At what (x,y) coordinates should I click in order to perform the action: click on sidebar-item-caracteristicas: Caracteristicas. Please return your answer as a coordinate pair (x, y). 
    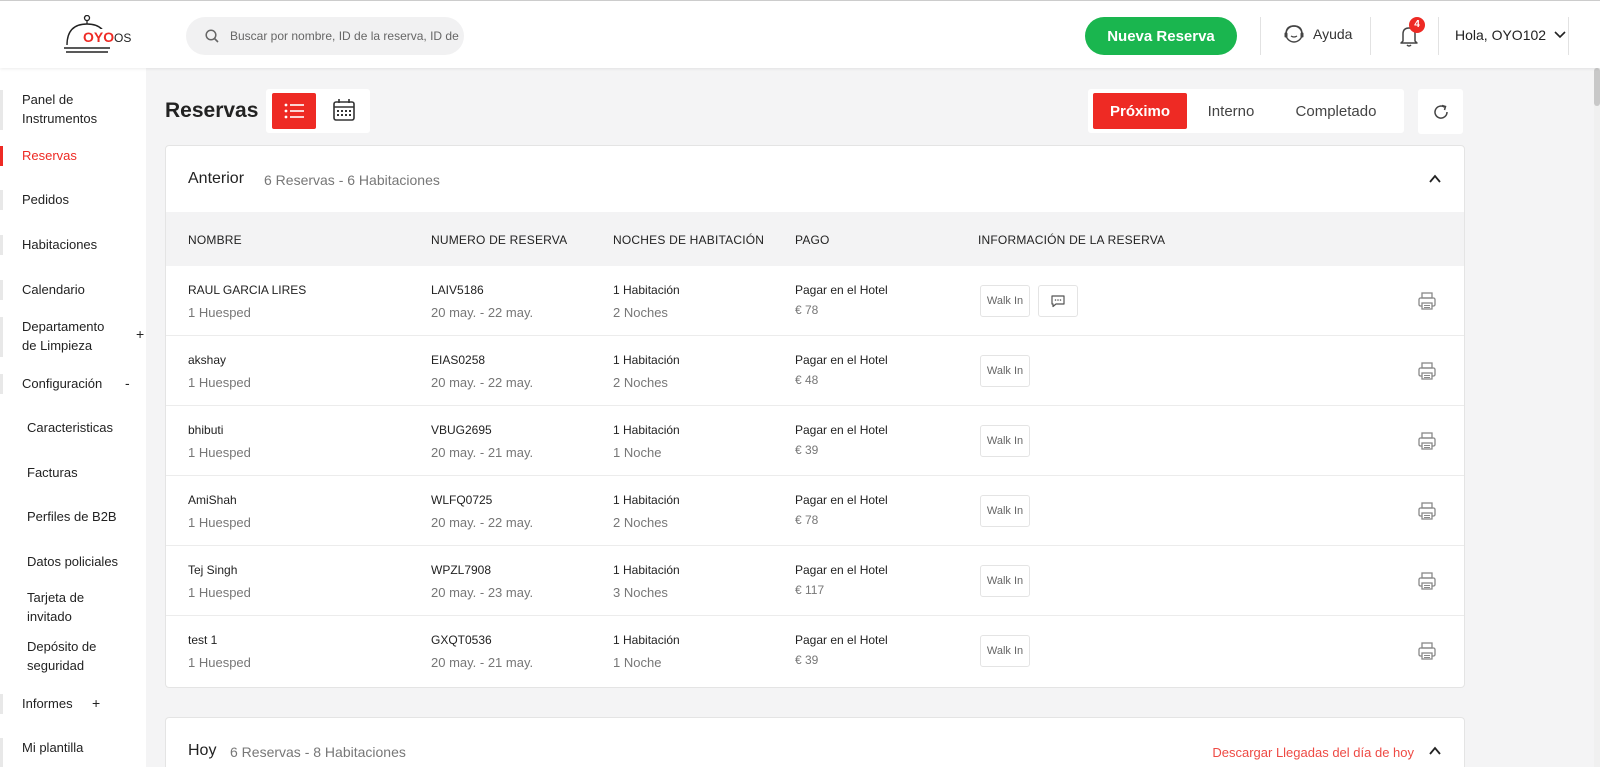
    Looking at the image, I should click on (73, 428).